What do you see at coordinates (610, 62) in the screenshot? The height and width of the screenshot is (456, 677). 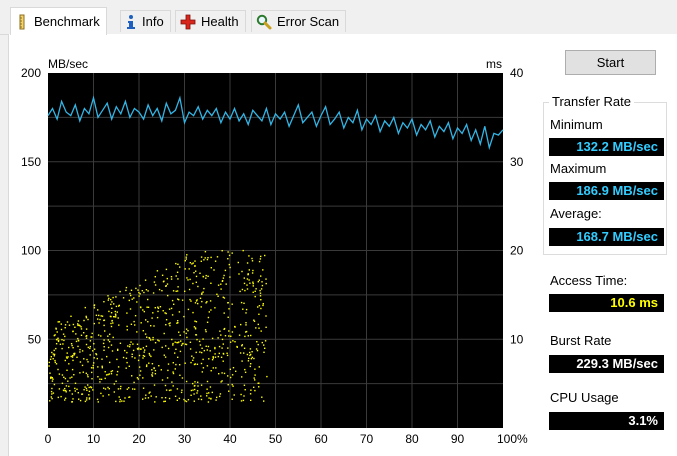 I see `start-button: Start` at bounding box center [610, 62].